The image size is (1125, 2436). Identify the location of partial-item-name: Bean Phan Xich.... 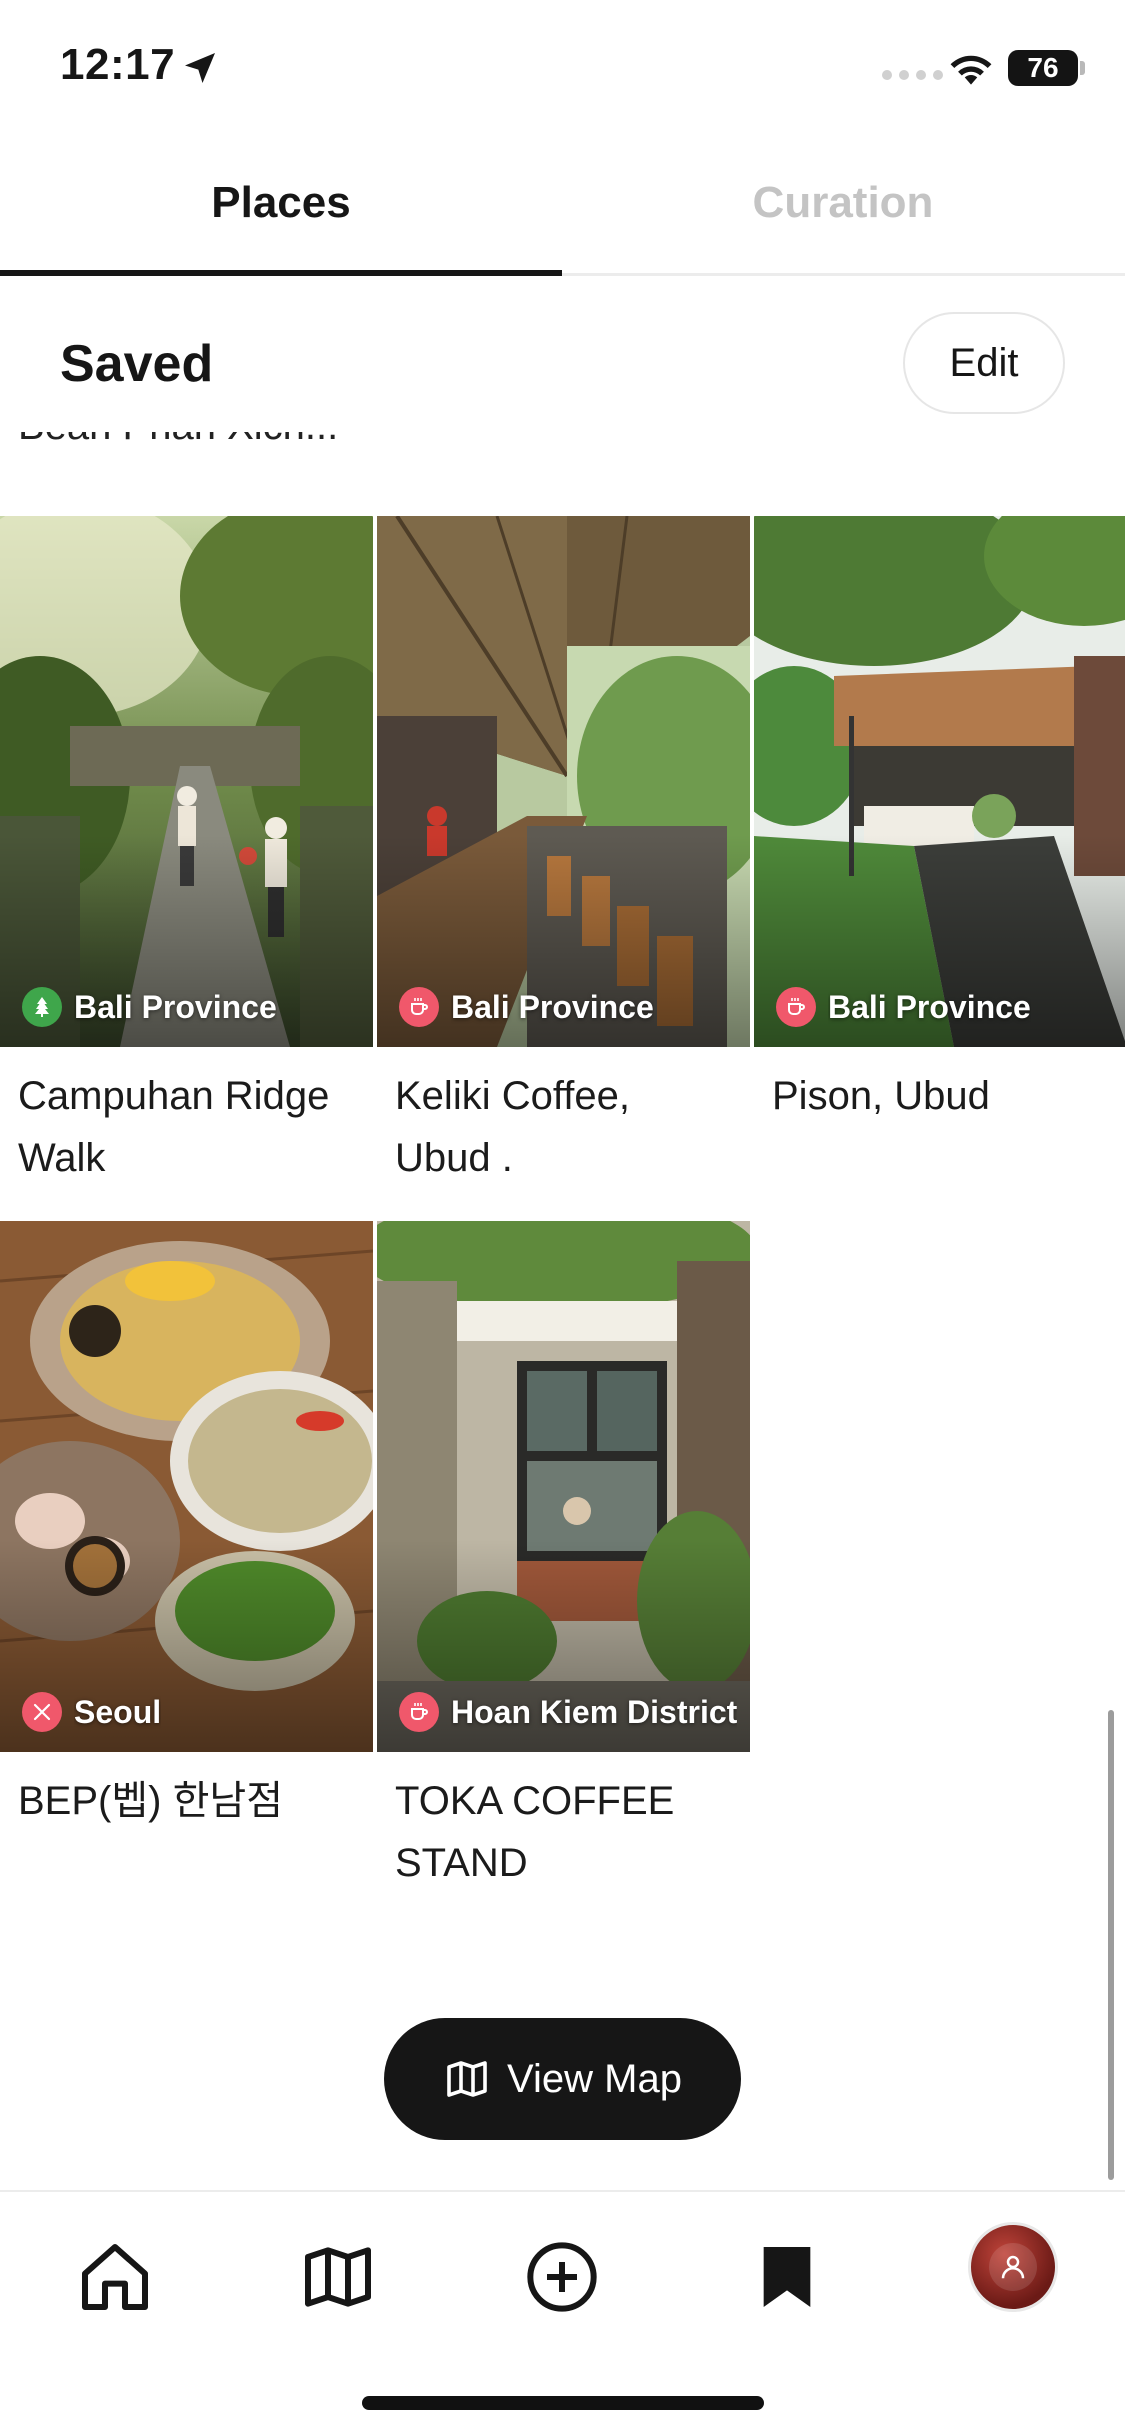
(178, 440).